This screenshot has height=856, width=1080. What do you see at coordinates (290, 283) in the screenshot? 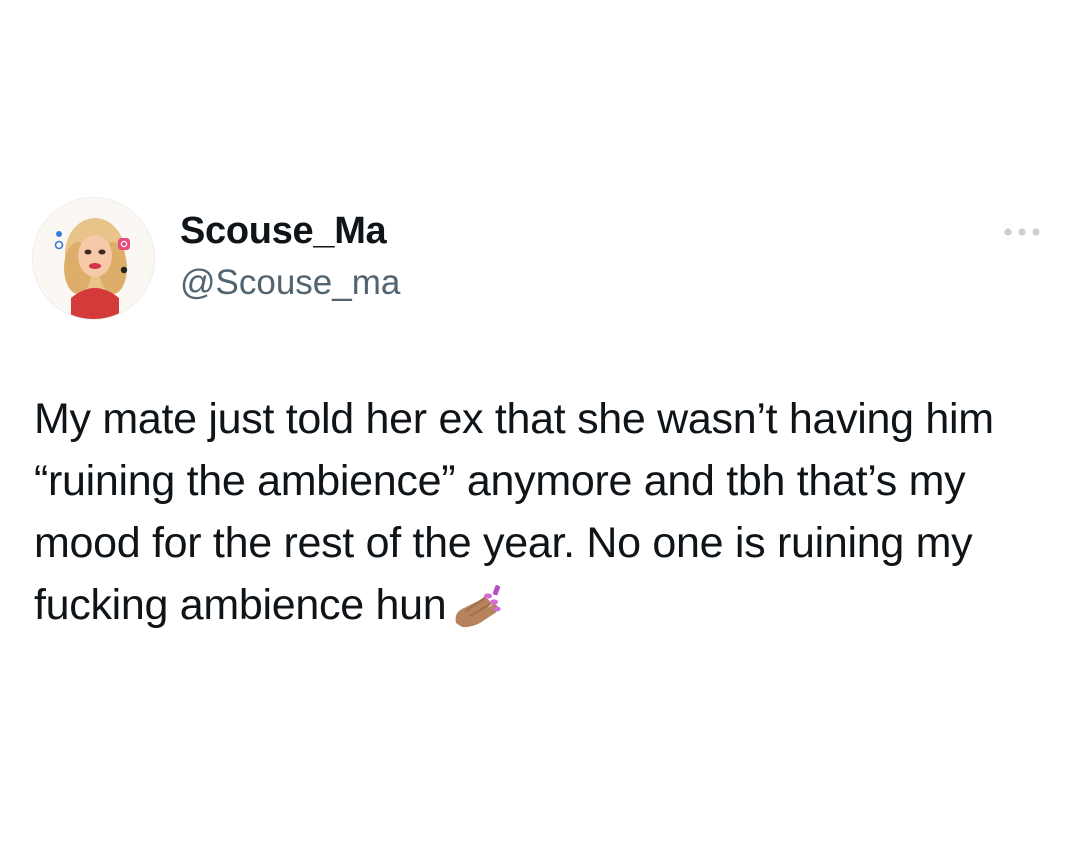
I see `user-handle: @Scouse_ma` at bounding box center [290, 283].